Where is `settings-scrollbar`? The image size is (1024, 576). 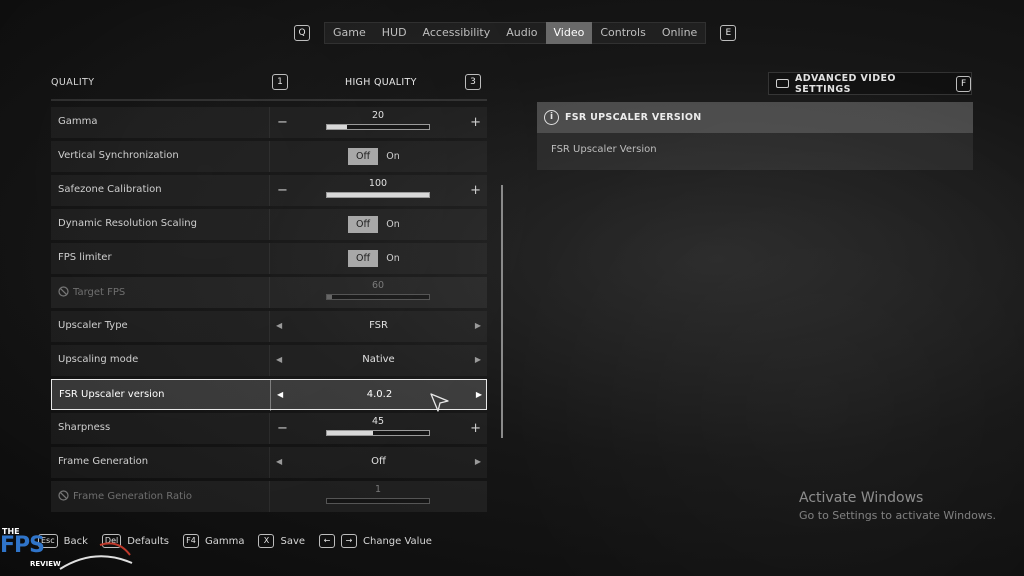
settings-scrollbar is located at coordinates (502, 311).